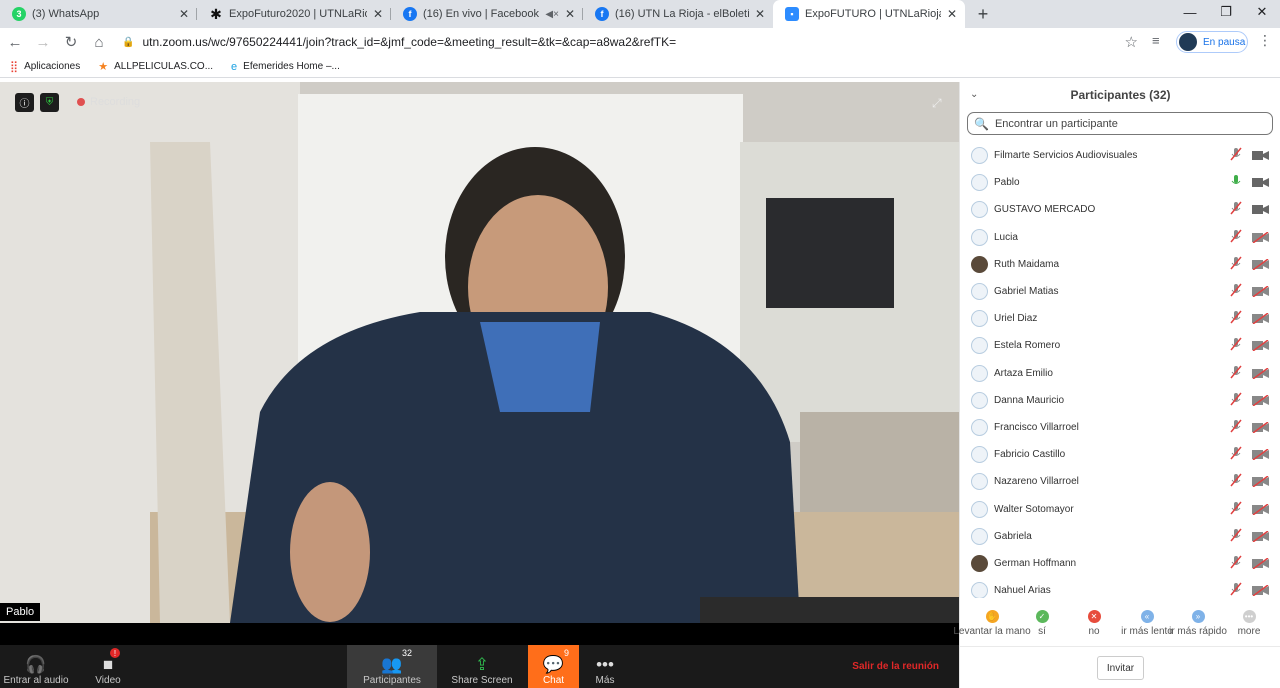 Image resolution: width=1280 pixels, height=688 pixels. I want to click on whatsapp-icon: 3, so click(19, 14).